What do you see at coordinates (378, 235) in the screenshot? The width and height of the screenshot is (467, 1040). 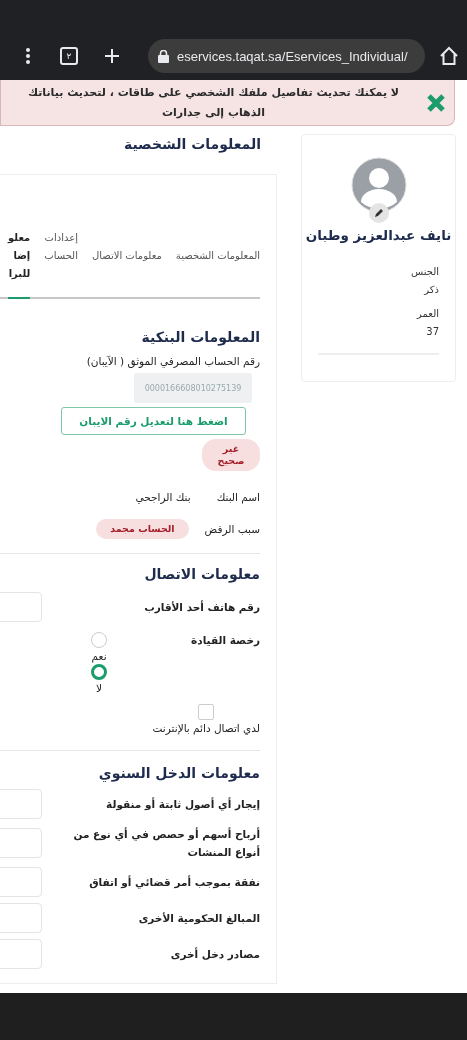 I see `profile-name: نايف عبدالعزيز وطبان` at bounding box center [378, 235].